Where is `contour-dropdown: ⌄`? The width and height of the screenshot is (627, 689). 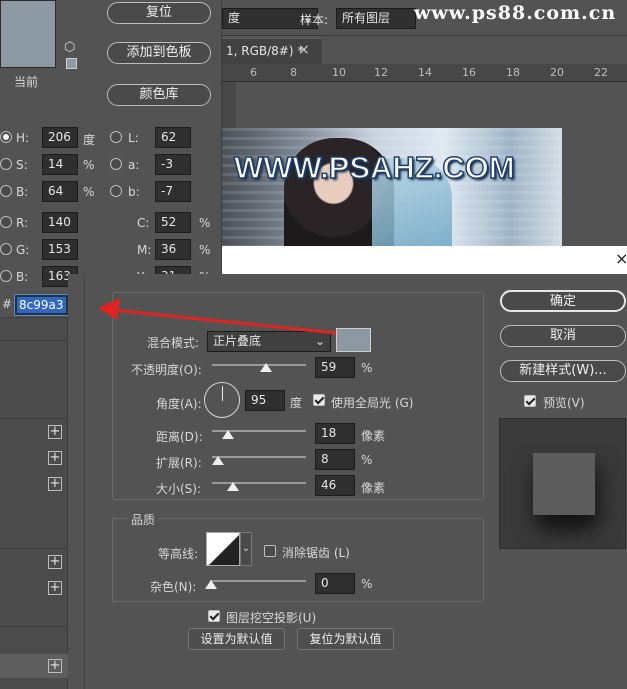
contour-dropdown: ⌄ is located at coordinates (246, 549).